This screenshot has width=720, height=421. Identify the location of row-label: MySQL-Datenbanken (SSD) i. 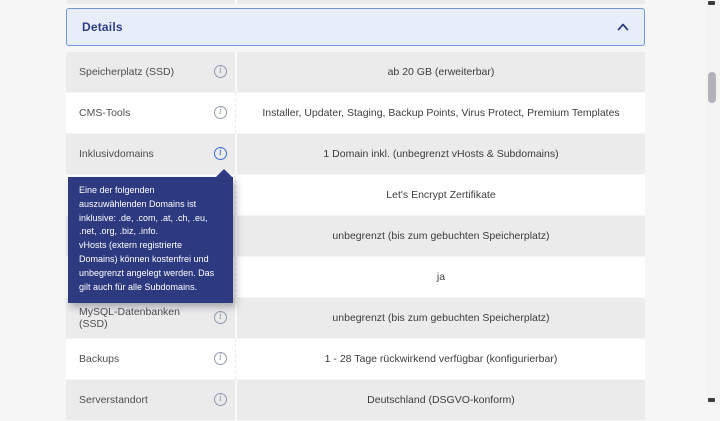
(150, 318).